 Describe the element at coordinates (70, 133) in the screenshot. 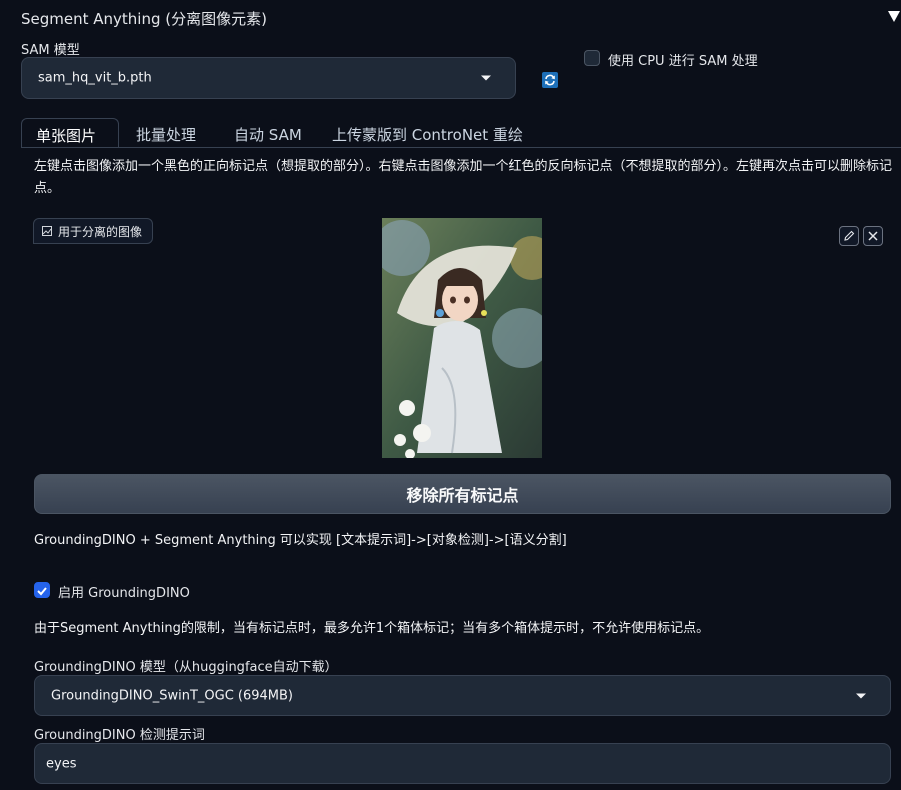

I see `tab-single-image: 单张图片` at that location.